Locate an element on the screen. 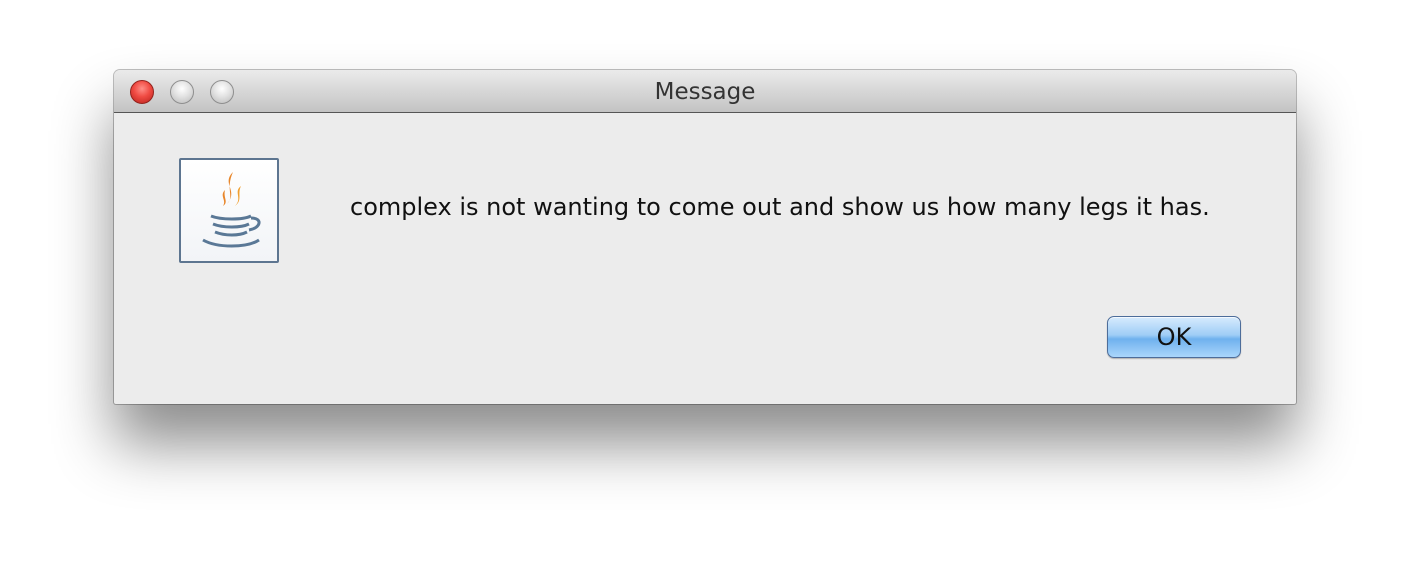 The height and width of the screenshot is (562, 1410). title-bar: Message is located at coordinates (705, 91).